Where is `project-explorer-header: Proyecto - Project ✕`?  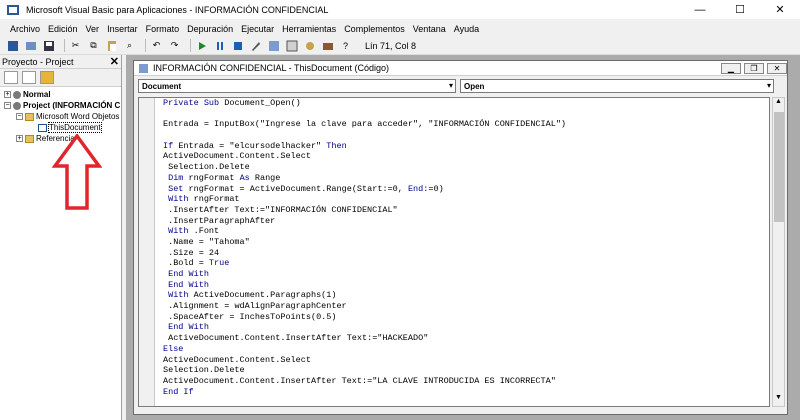
project-explorer-header: Proyecto - Project ✕ is located at coordinates (60, 62).